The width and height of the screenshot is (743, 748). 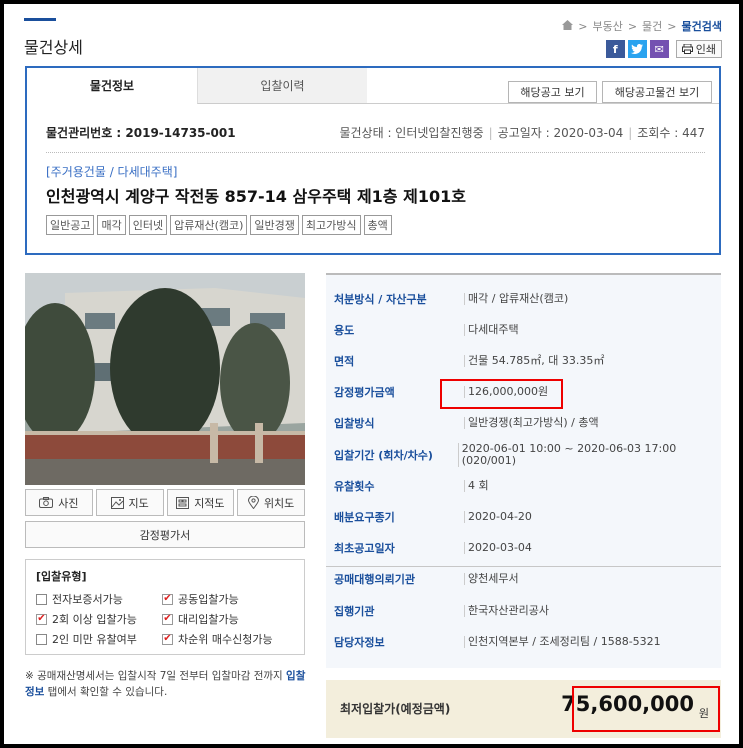 I want to click on map-button-label: 지도, so click(x=138, y=503).